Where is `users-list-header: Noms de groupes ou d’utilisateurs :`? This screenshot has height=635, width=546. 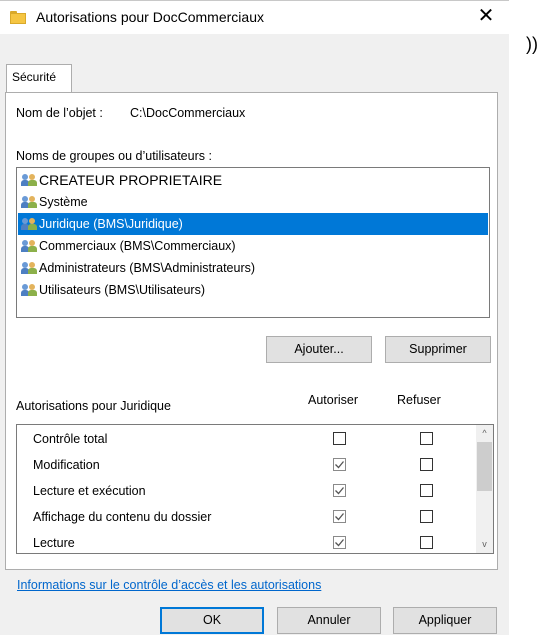 users-list-header: Noms de groupes ou d’utilisateurs : is located at coordinates (114, 156).